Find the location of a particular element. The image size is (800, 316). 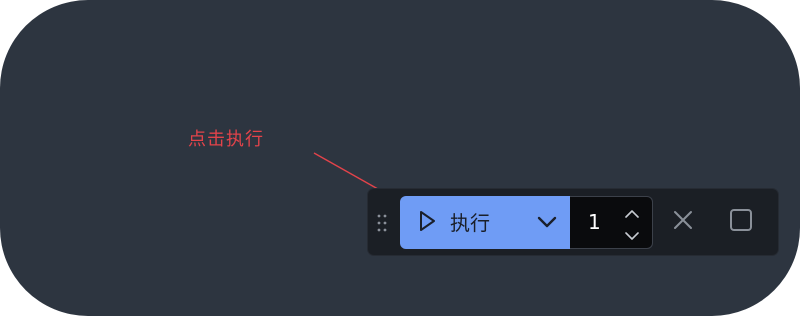

run-button: 执行 is located at coordinates (450, 222).